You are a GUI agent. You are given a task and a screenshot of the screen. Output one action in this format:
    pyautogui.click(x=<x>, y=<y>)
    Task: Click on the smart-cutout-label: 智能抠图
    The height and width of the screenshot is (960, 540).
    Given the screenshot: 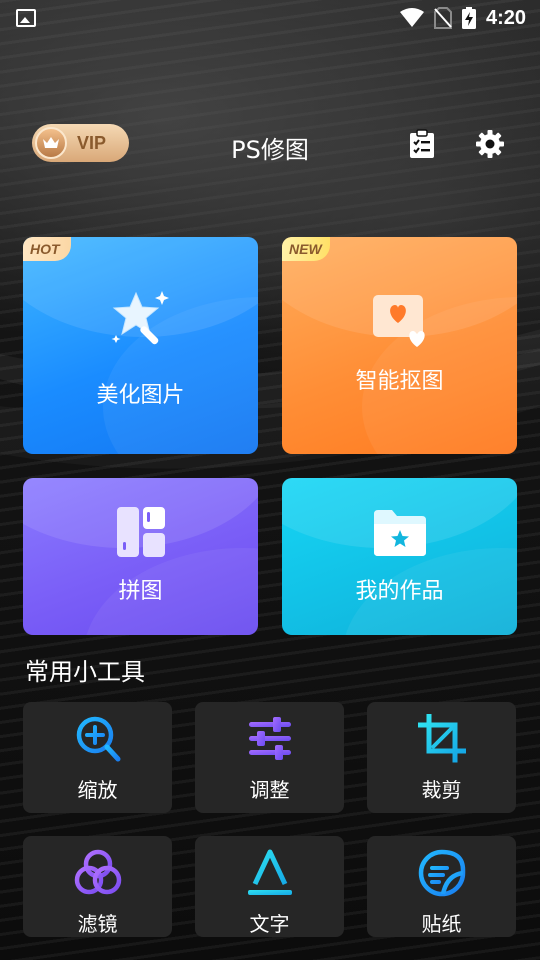 What is the action you would take?
    pyautogui.click(x=399, y=381)
    